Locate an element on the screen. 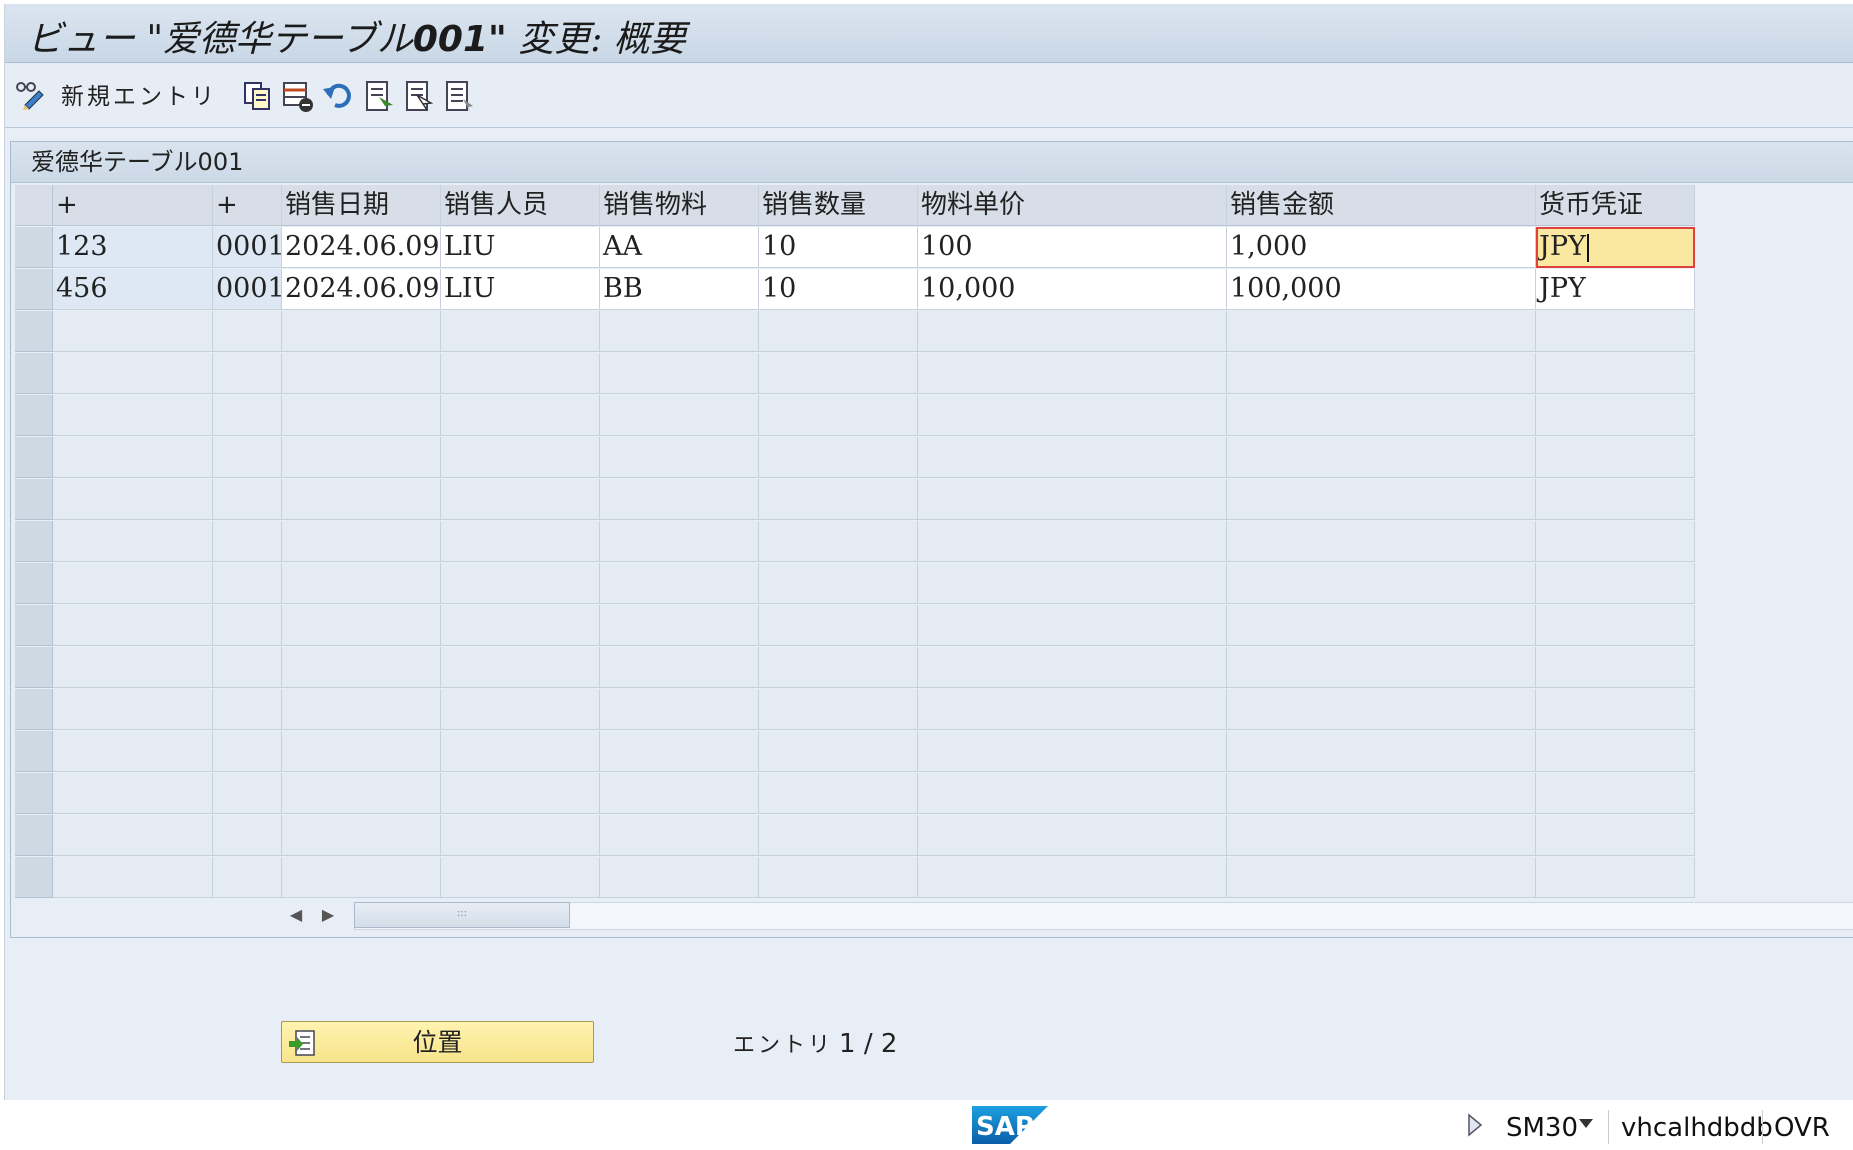  delete-icon is located at coordinates (298, 96).